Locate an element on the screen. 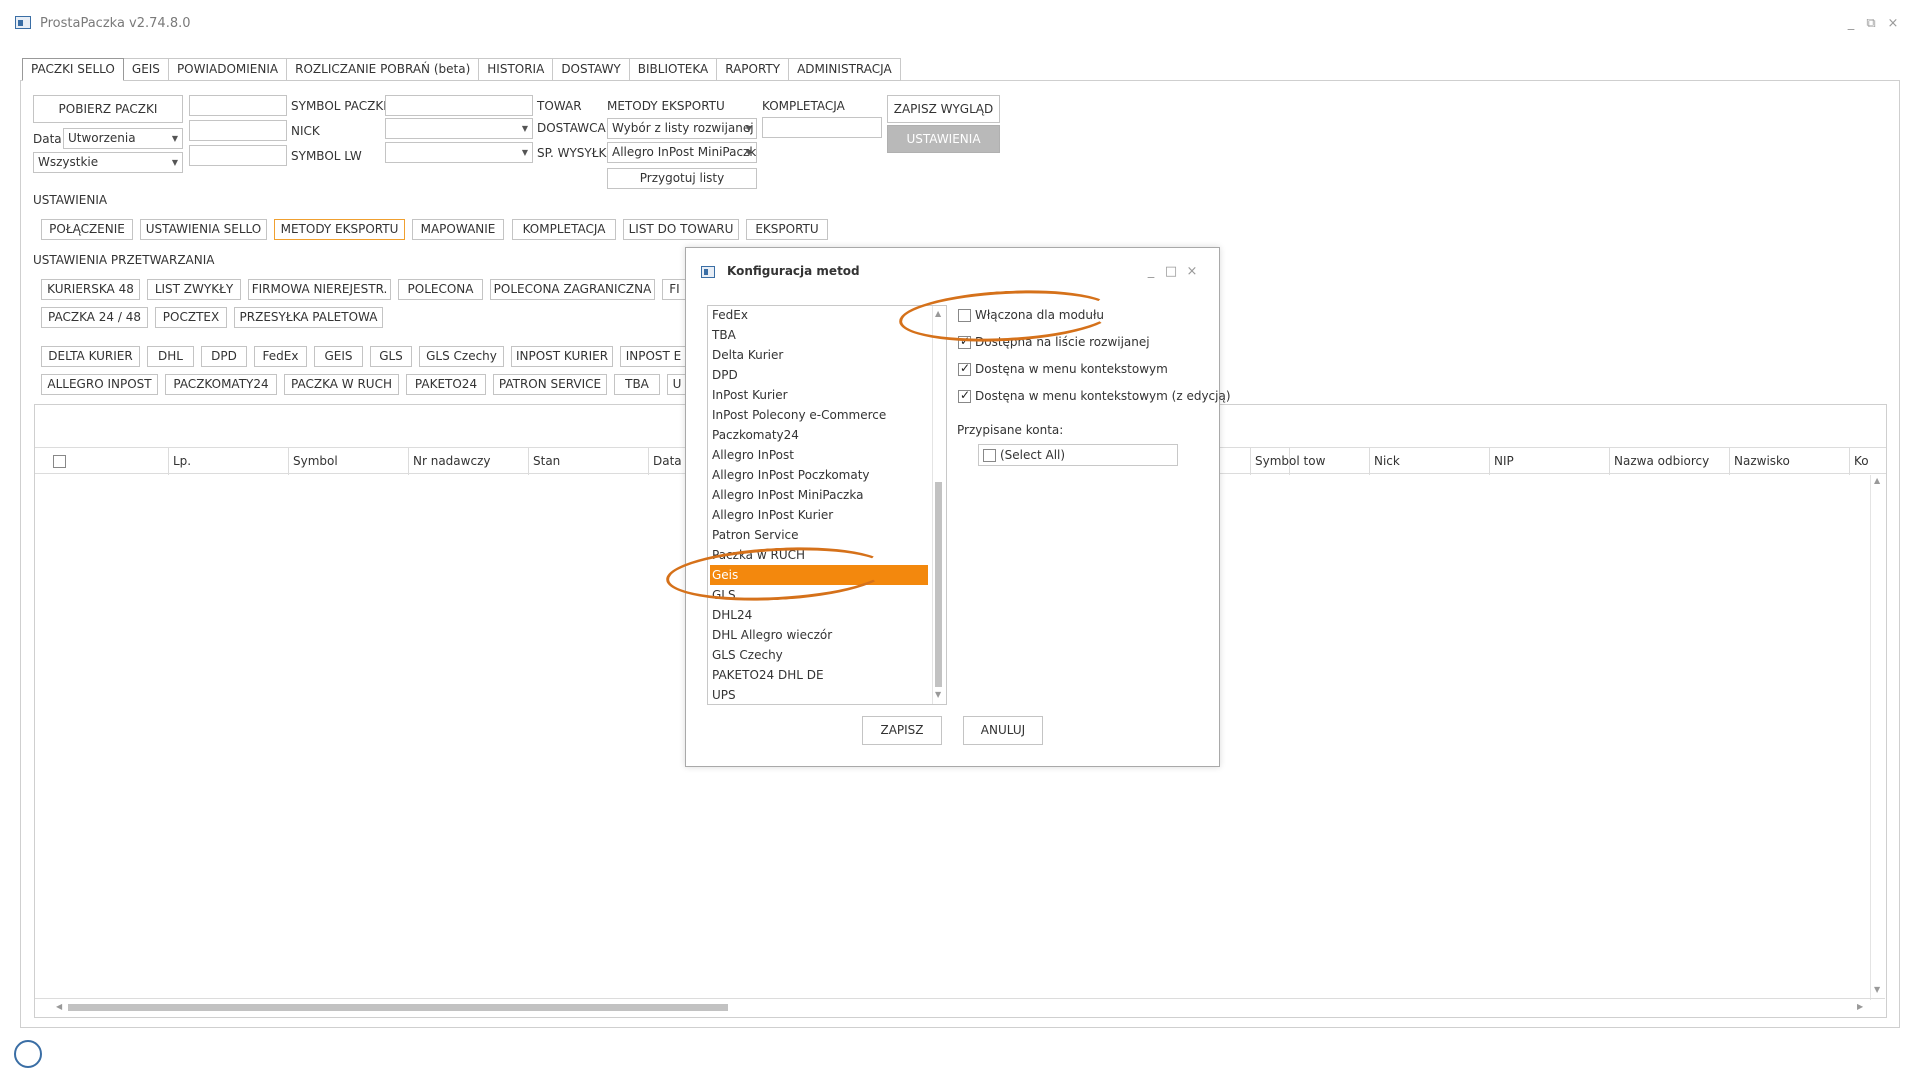 Image resolution: width=1920 pixels, height=1068 pixels. paczka-w-ruch-button: PACZKA W RUCH is located at coordinates (341, 384).